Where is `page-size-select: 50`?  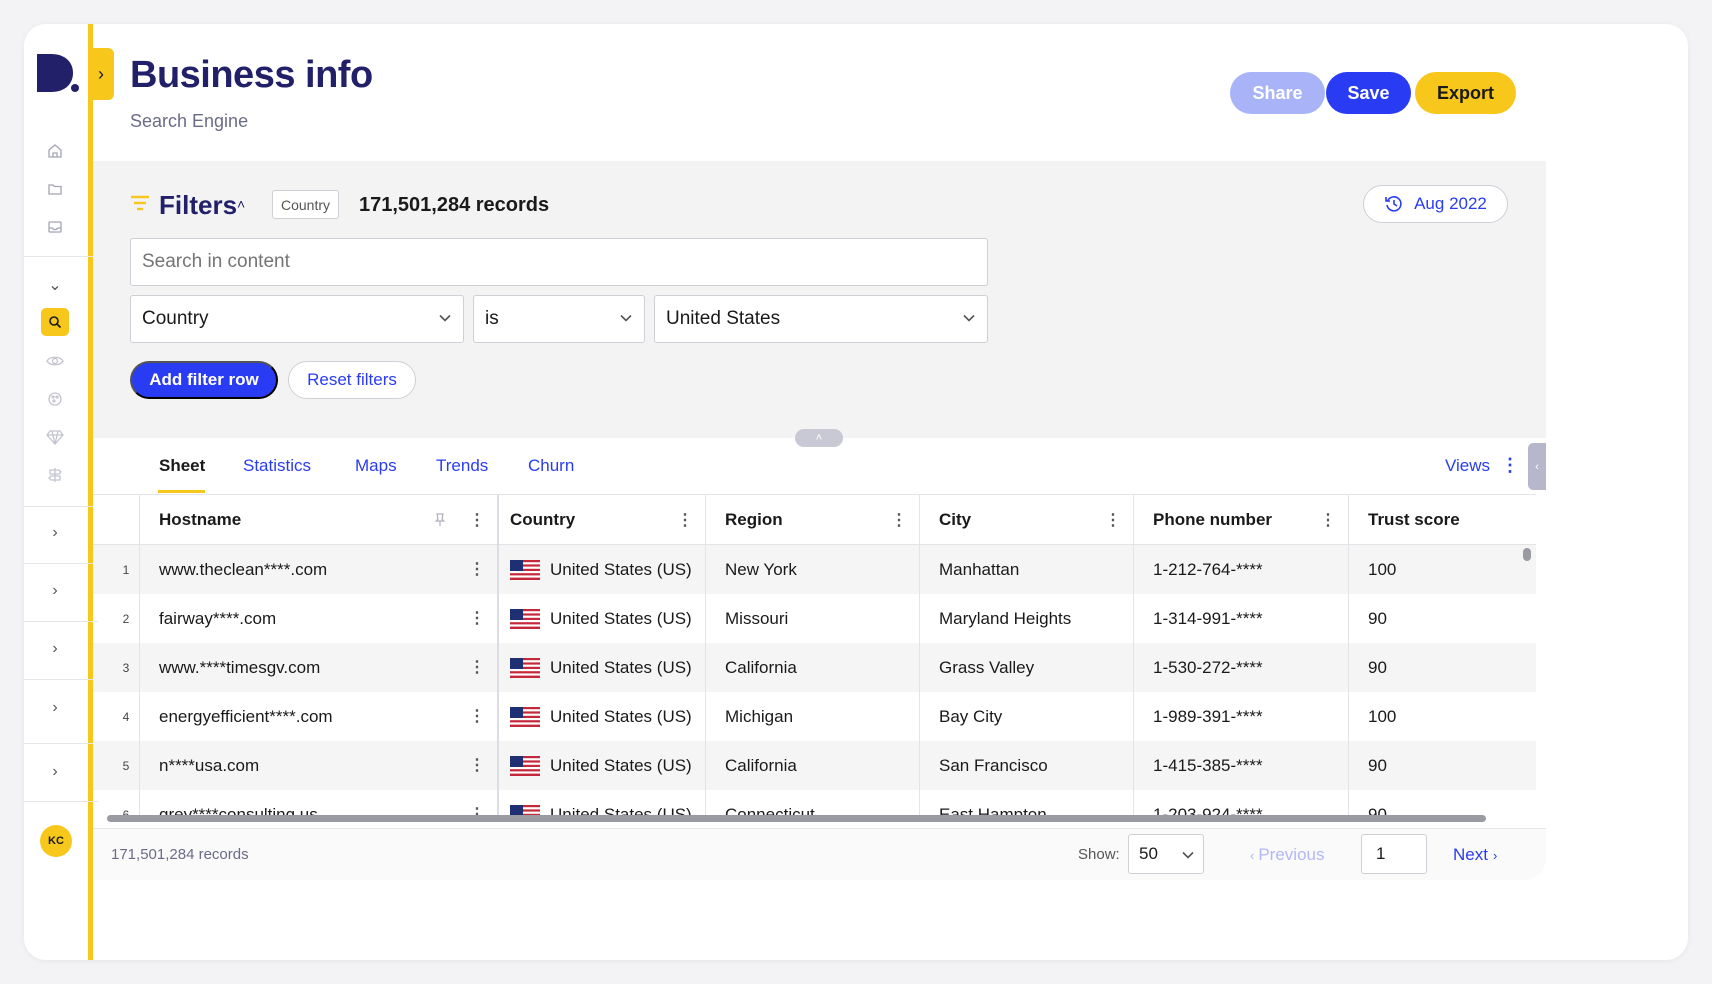 page-size-select: 50 is located at coordinates (1166, 854).